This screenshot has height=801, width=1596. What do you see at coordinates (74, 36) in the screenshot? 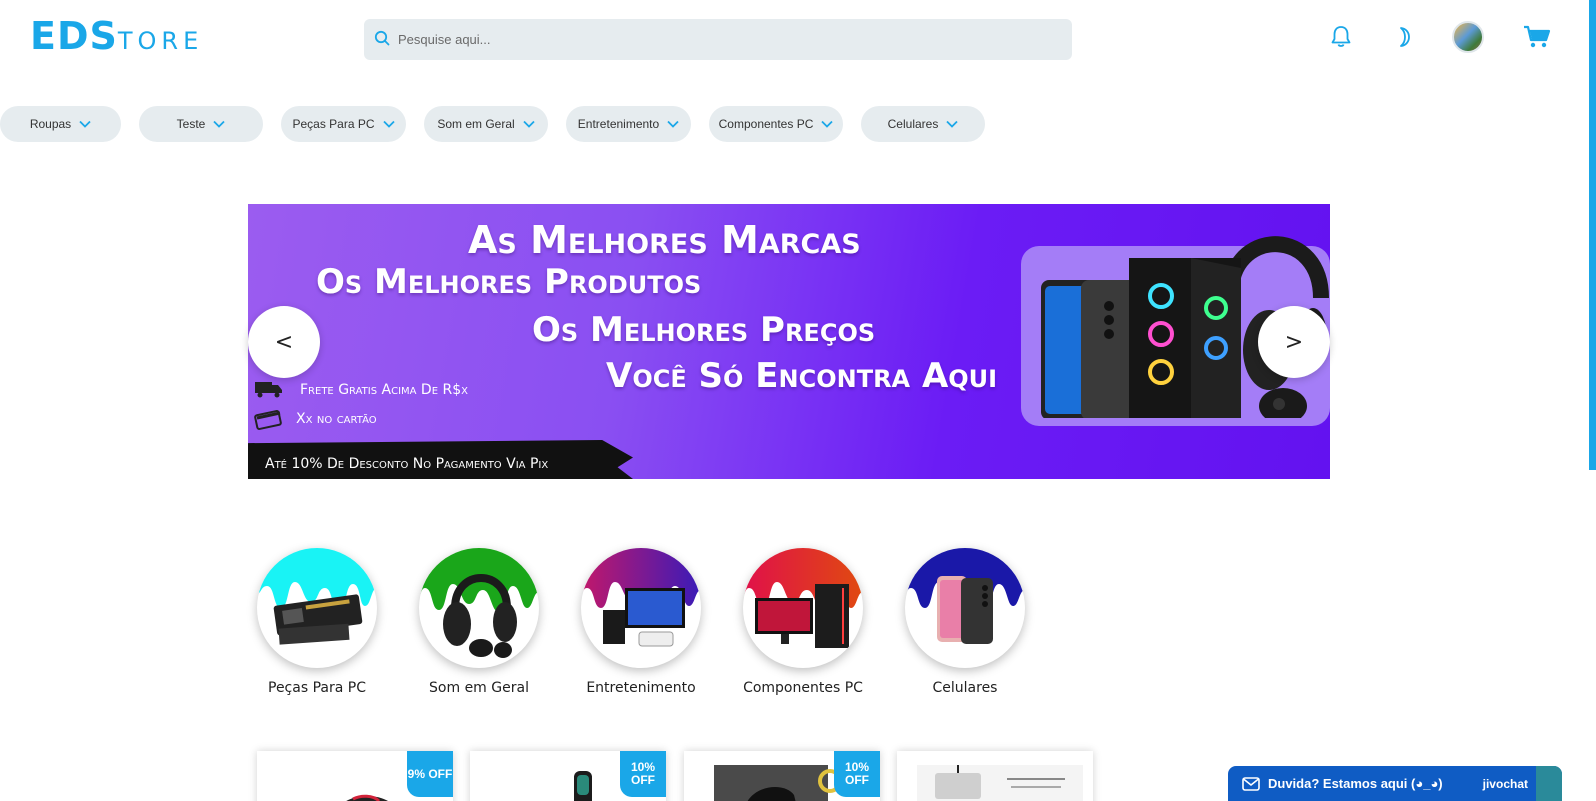
I see `logo-text-main: EDS` at bounding box center [74, 36].